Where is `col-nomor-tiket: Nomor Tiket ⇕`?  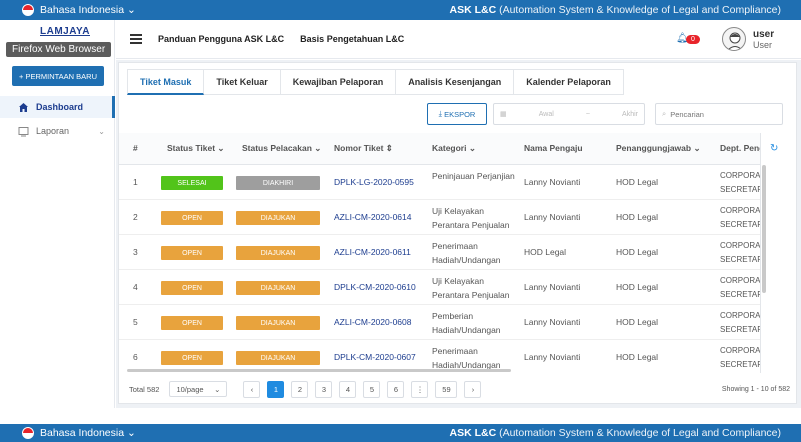 col-nomor-tiket: Nomor Tiket ⇕ is located at coordinates (363, 148).